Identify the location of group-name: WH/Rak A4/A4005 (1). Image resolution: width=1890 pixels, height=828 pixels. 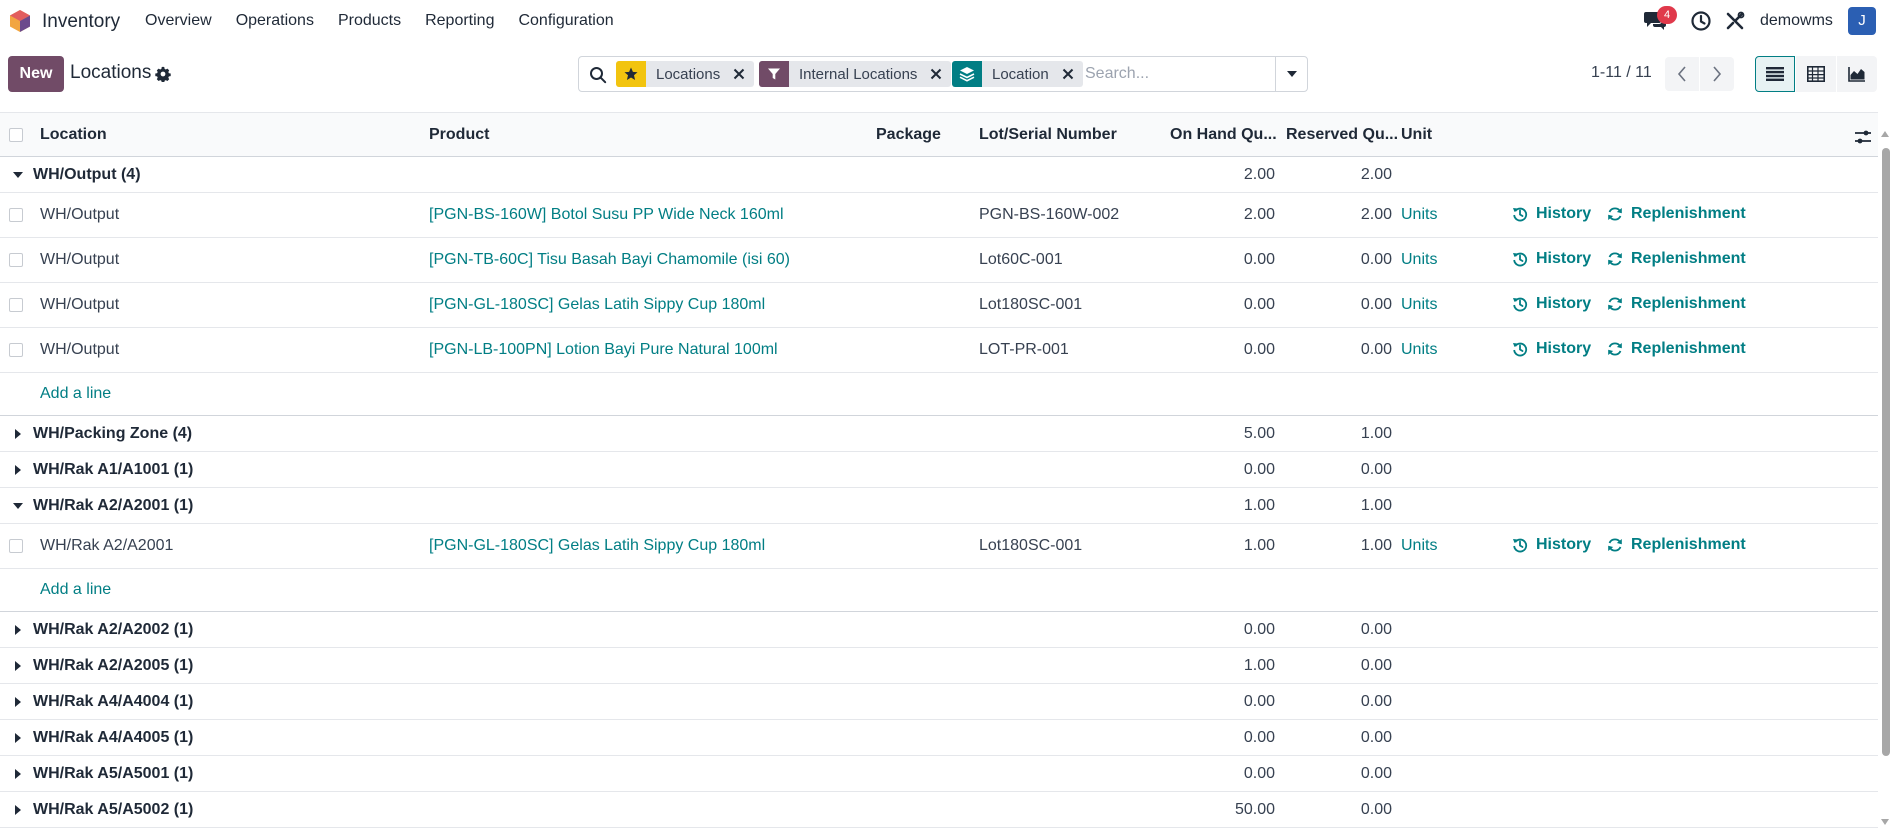
(113, 737).